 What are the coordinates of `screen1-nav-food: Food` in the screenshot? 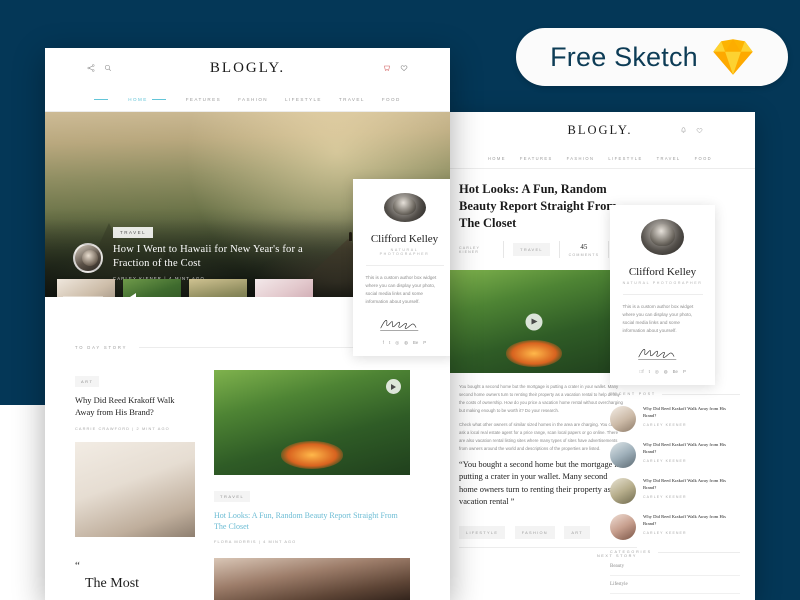 It's located at (391, 99).